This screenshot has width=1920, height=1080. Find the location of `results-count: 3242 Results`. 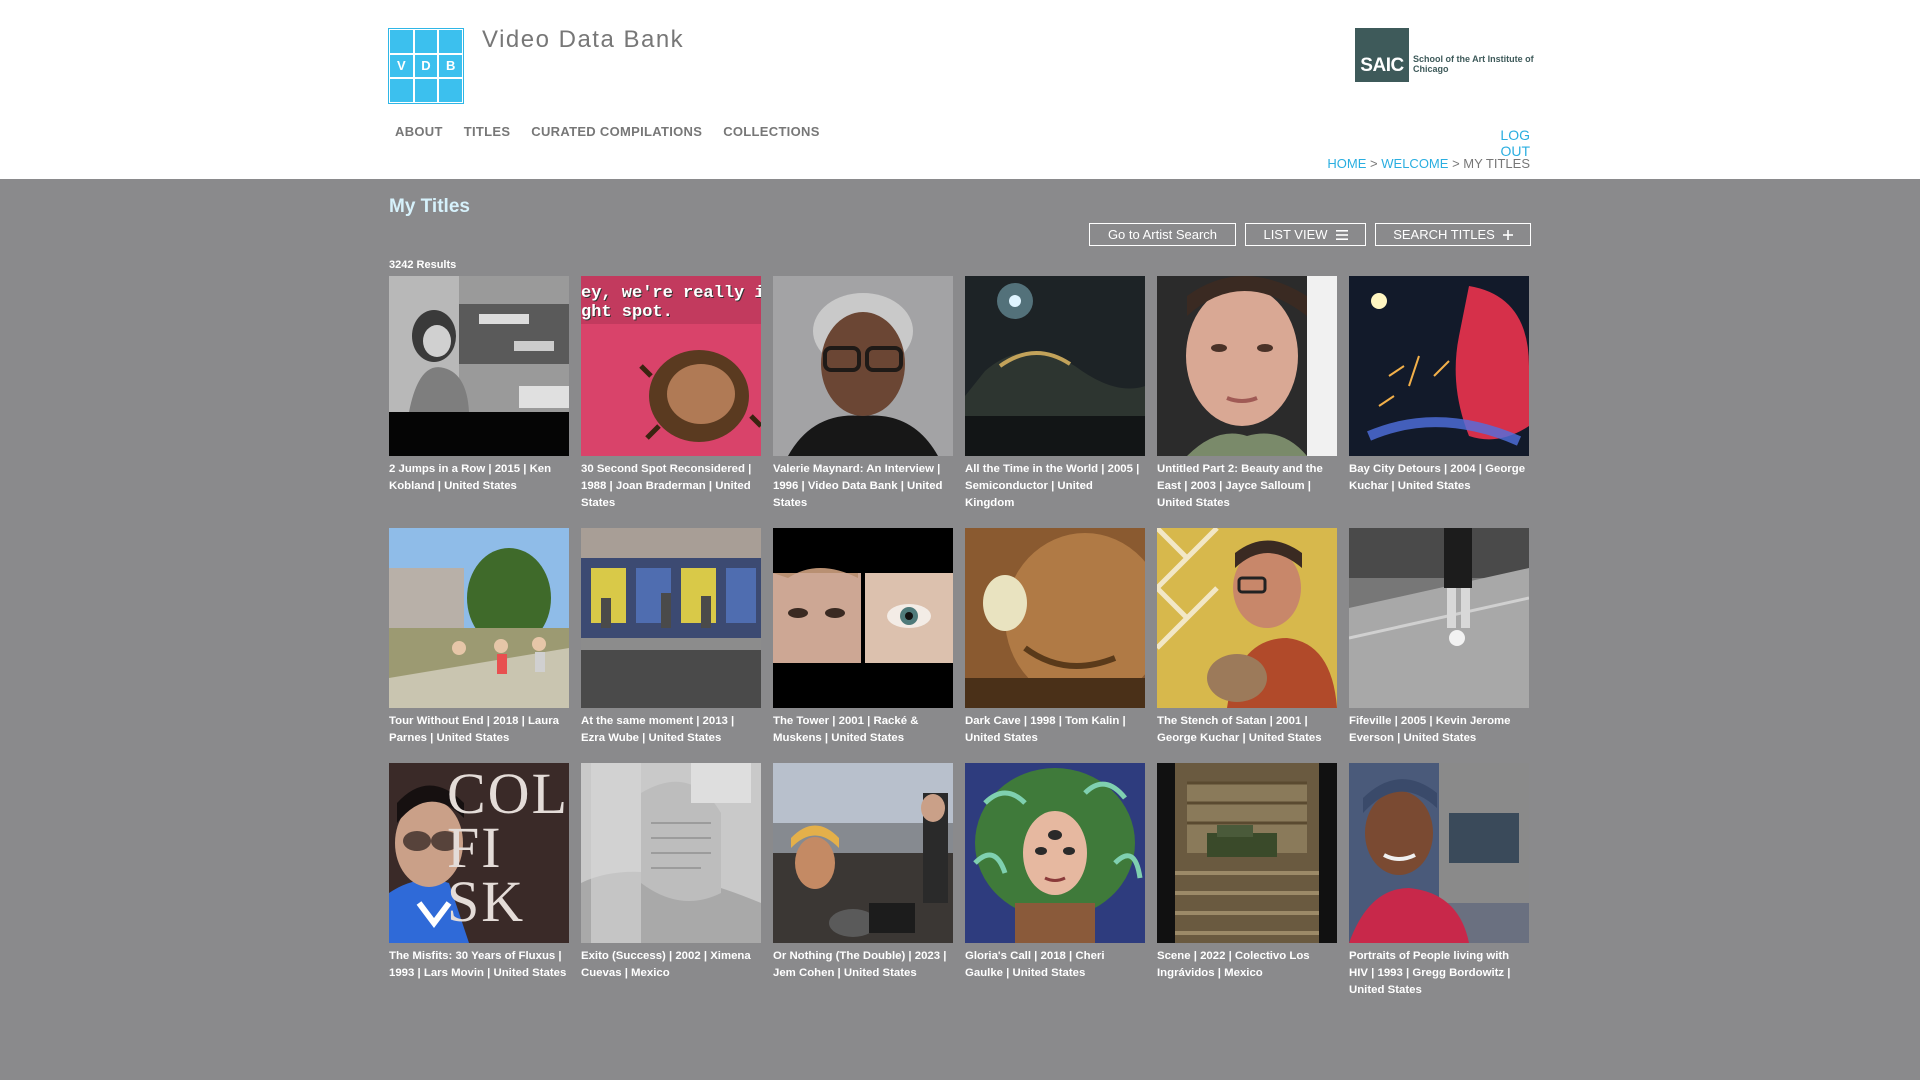

results-count: 3242 Results is located at coordinates (423, 265).